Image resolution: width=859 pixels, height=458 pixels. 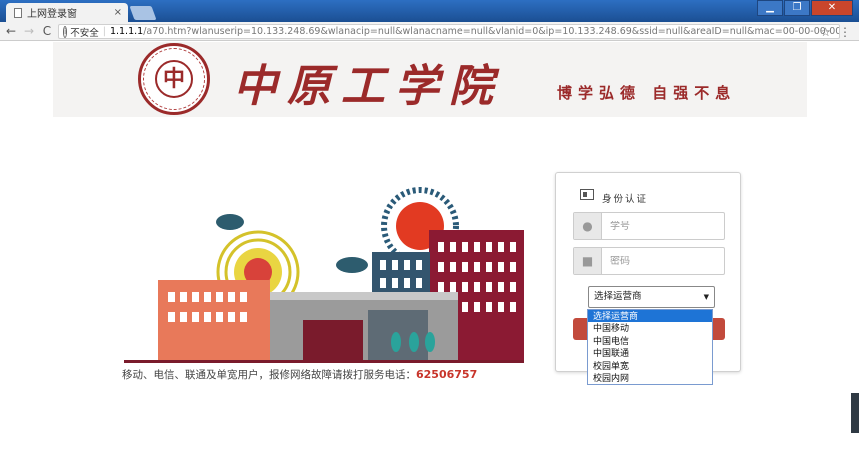 What do you see at coordinates (18, 12) in the screenshot?
I see `document-icon` at bounding box center [18, 12].